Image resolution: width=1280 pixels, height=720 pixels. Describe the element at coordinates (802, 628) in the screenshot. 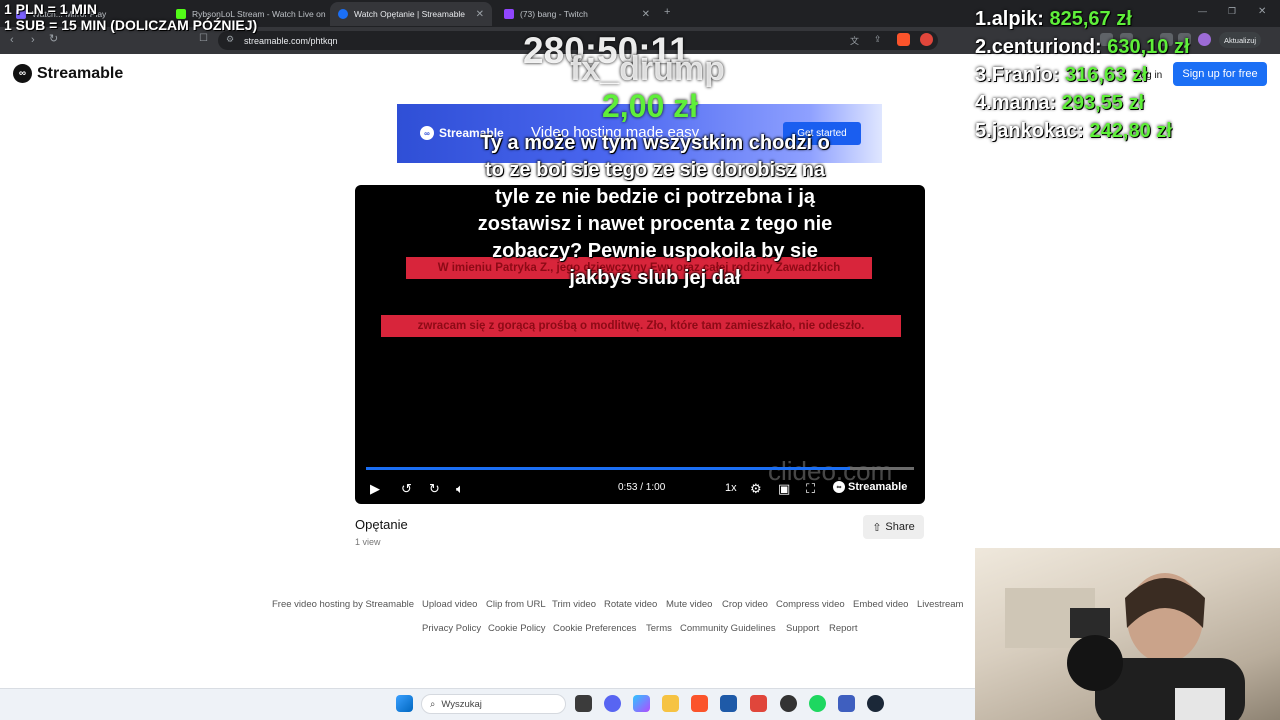

I see `footer-link: Support` at that location.